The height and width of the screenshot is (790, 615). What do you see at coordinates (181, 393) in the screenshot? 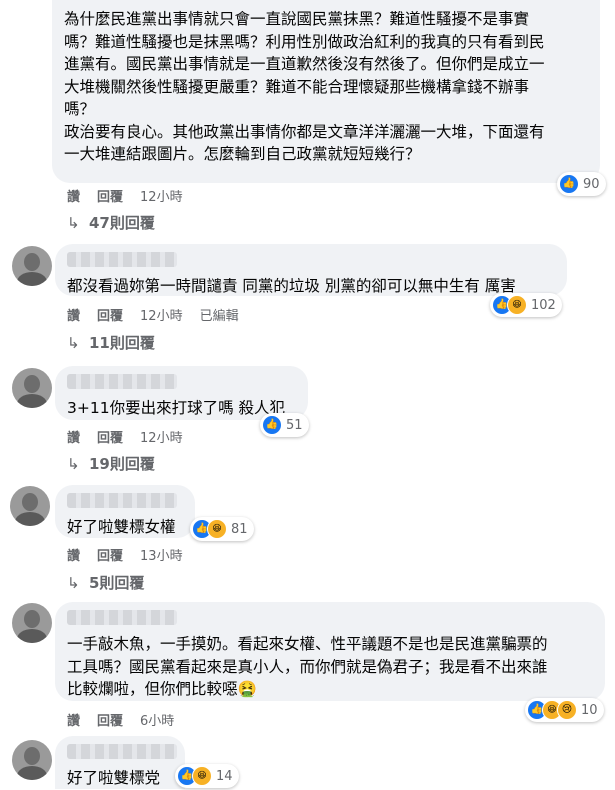
I see `comment-bubble: 3+11你要出來打球了嗎 殺人犯` at bounding box center [181, 393].